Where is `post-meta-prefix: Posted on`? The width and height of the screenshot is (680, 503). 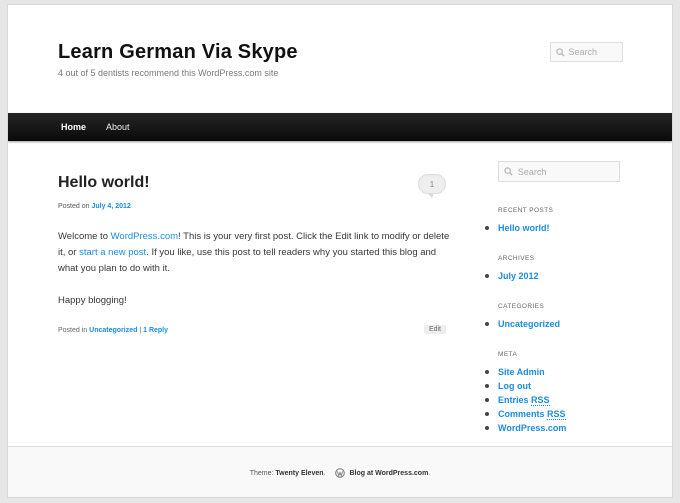
post-meta-prefix: Posted on is located at coordinates (74, 206).